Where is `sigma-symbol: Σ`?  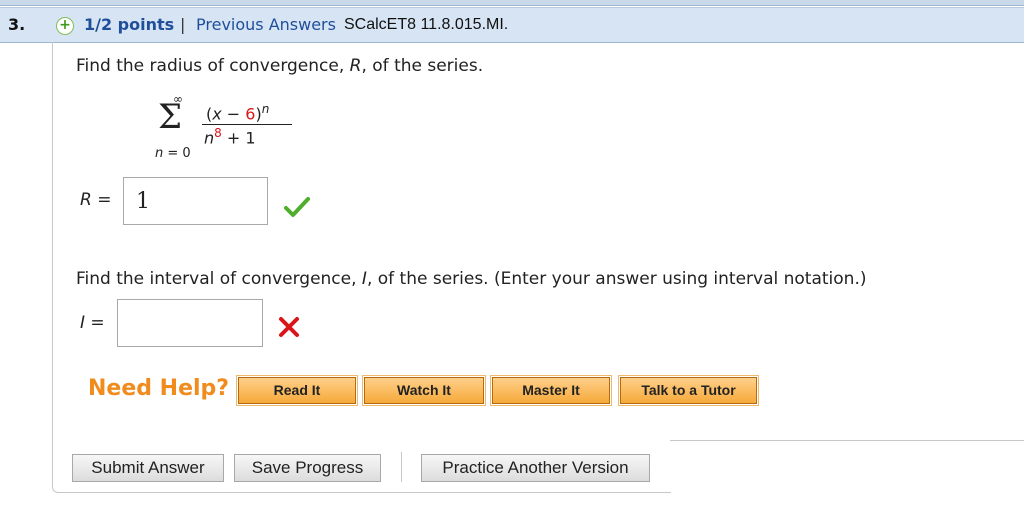
sigma-symbol: Σ is located at coordinates (170, 117).